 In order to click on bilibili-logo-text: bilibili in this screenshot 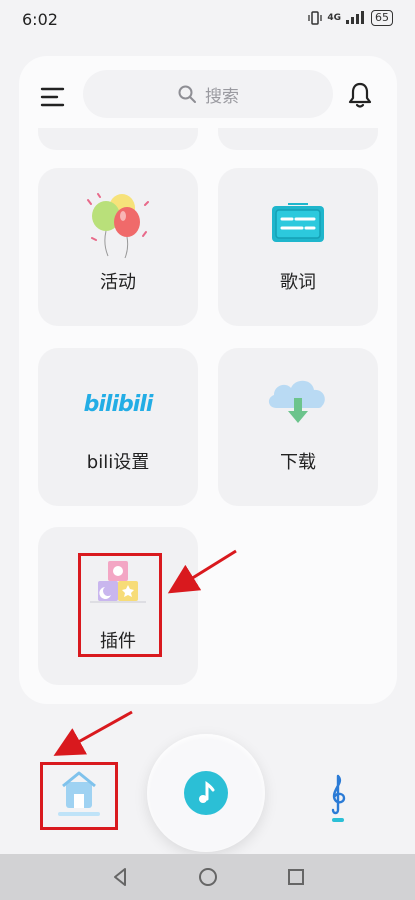, I will do `click(118, 404)`.